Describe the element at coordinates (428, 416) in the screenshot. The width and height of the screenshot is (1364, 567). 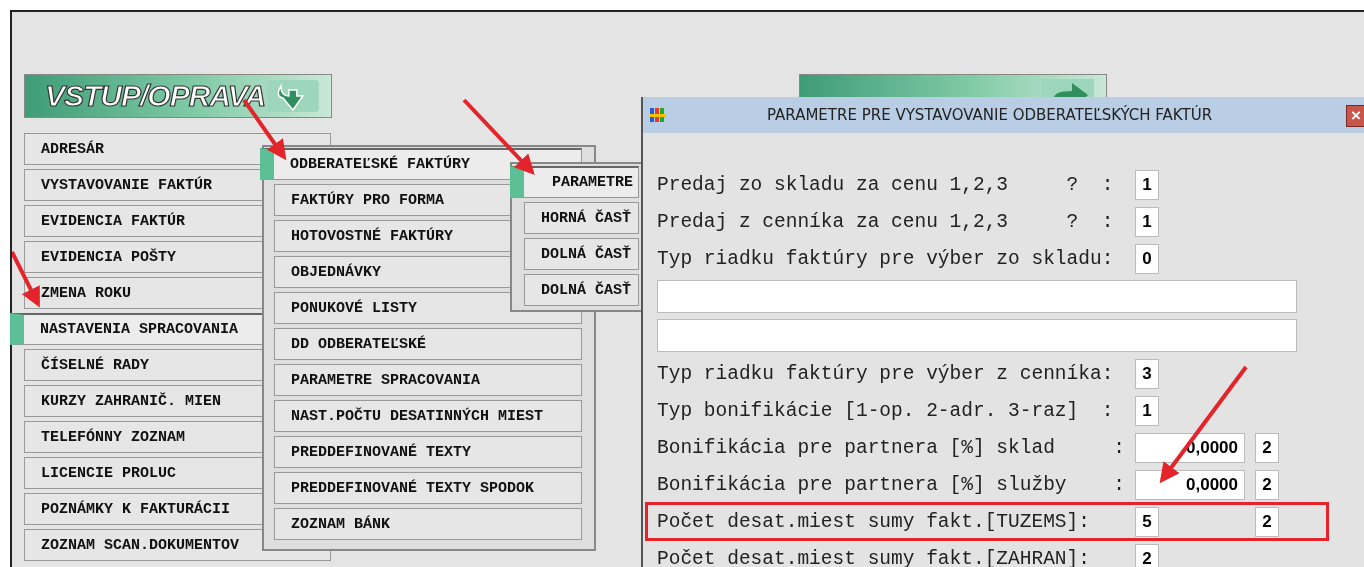
I see `menu-item: NAST.POČTU DESATINNÝCH MIEST` at that location.